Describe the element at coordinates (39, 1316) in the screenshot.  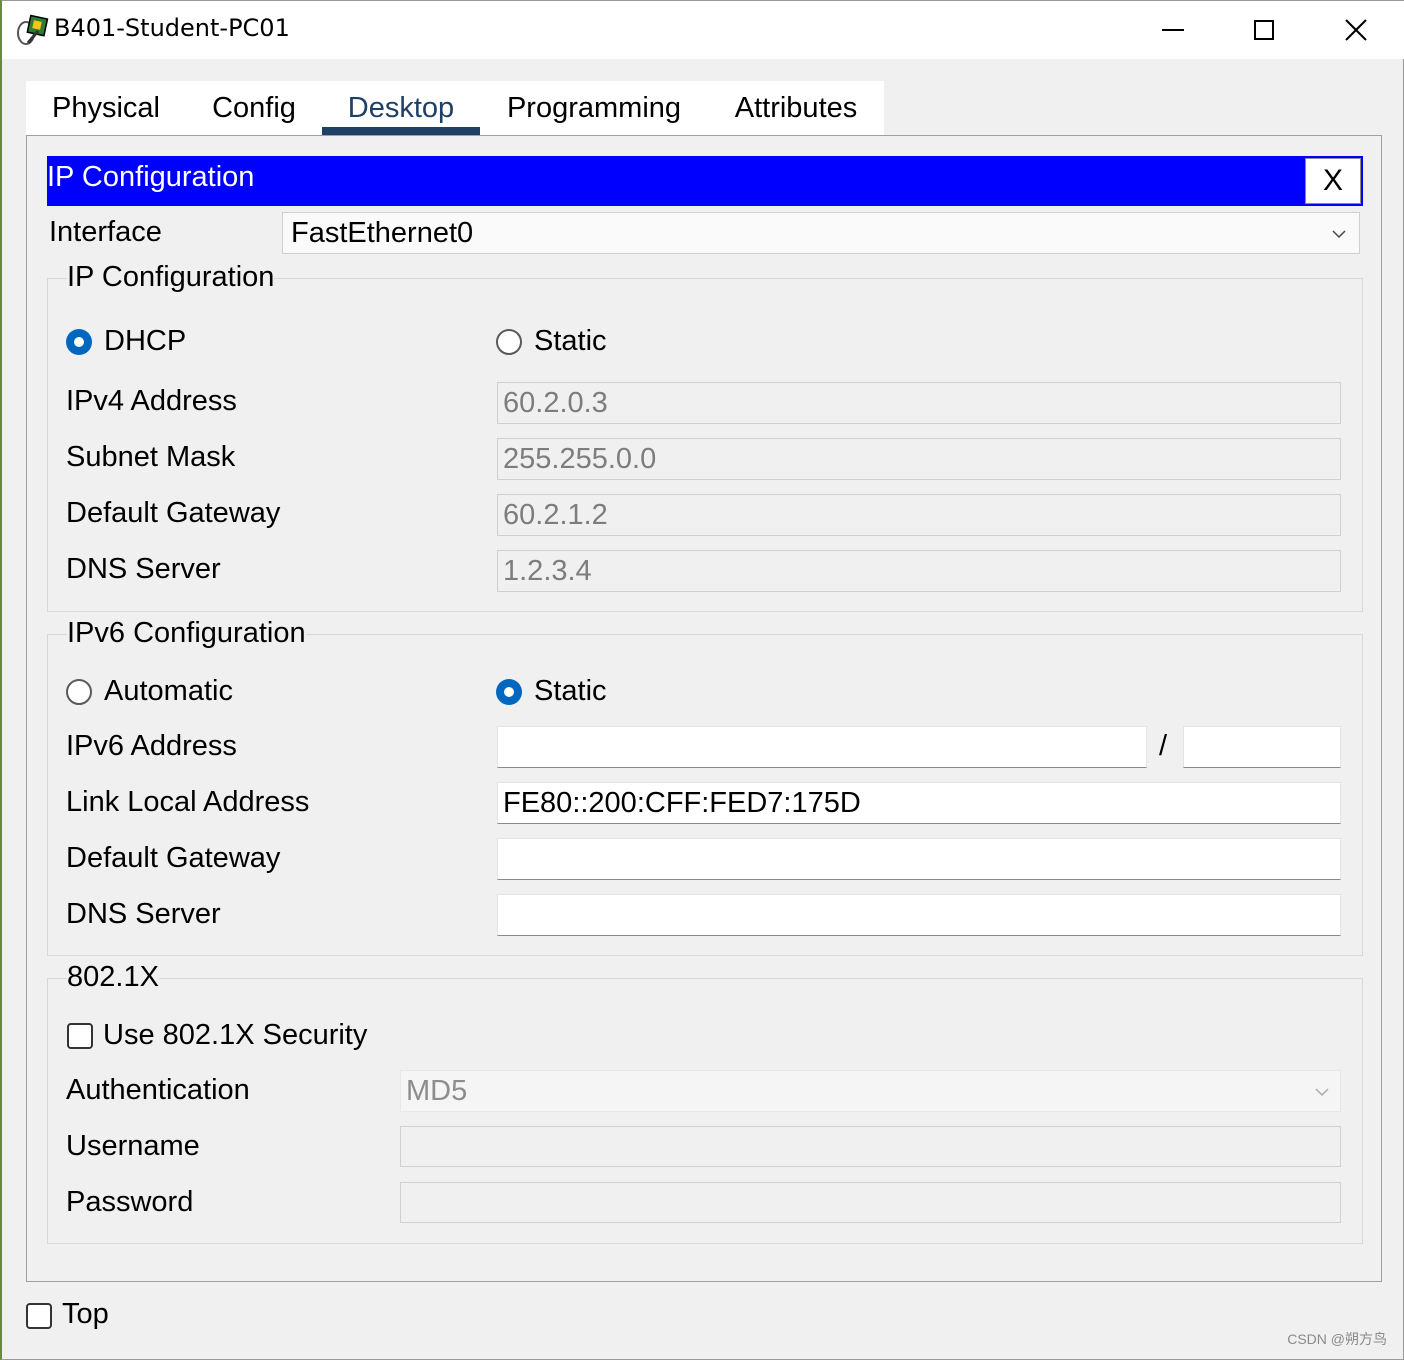
I see `top-checkbox` at that location.